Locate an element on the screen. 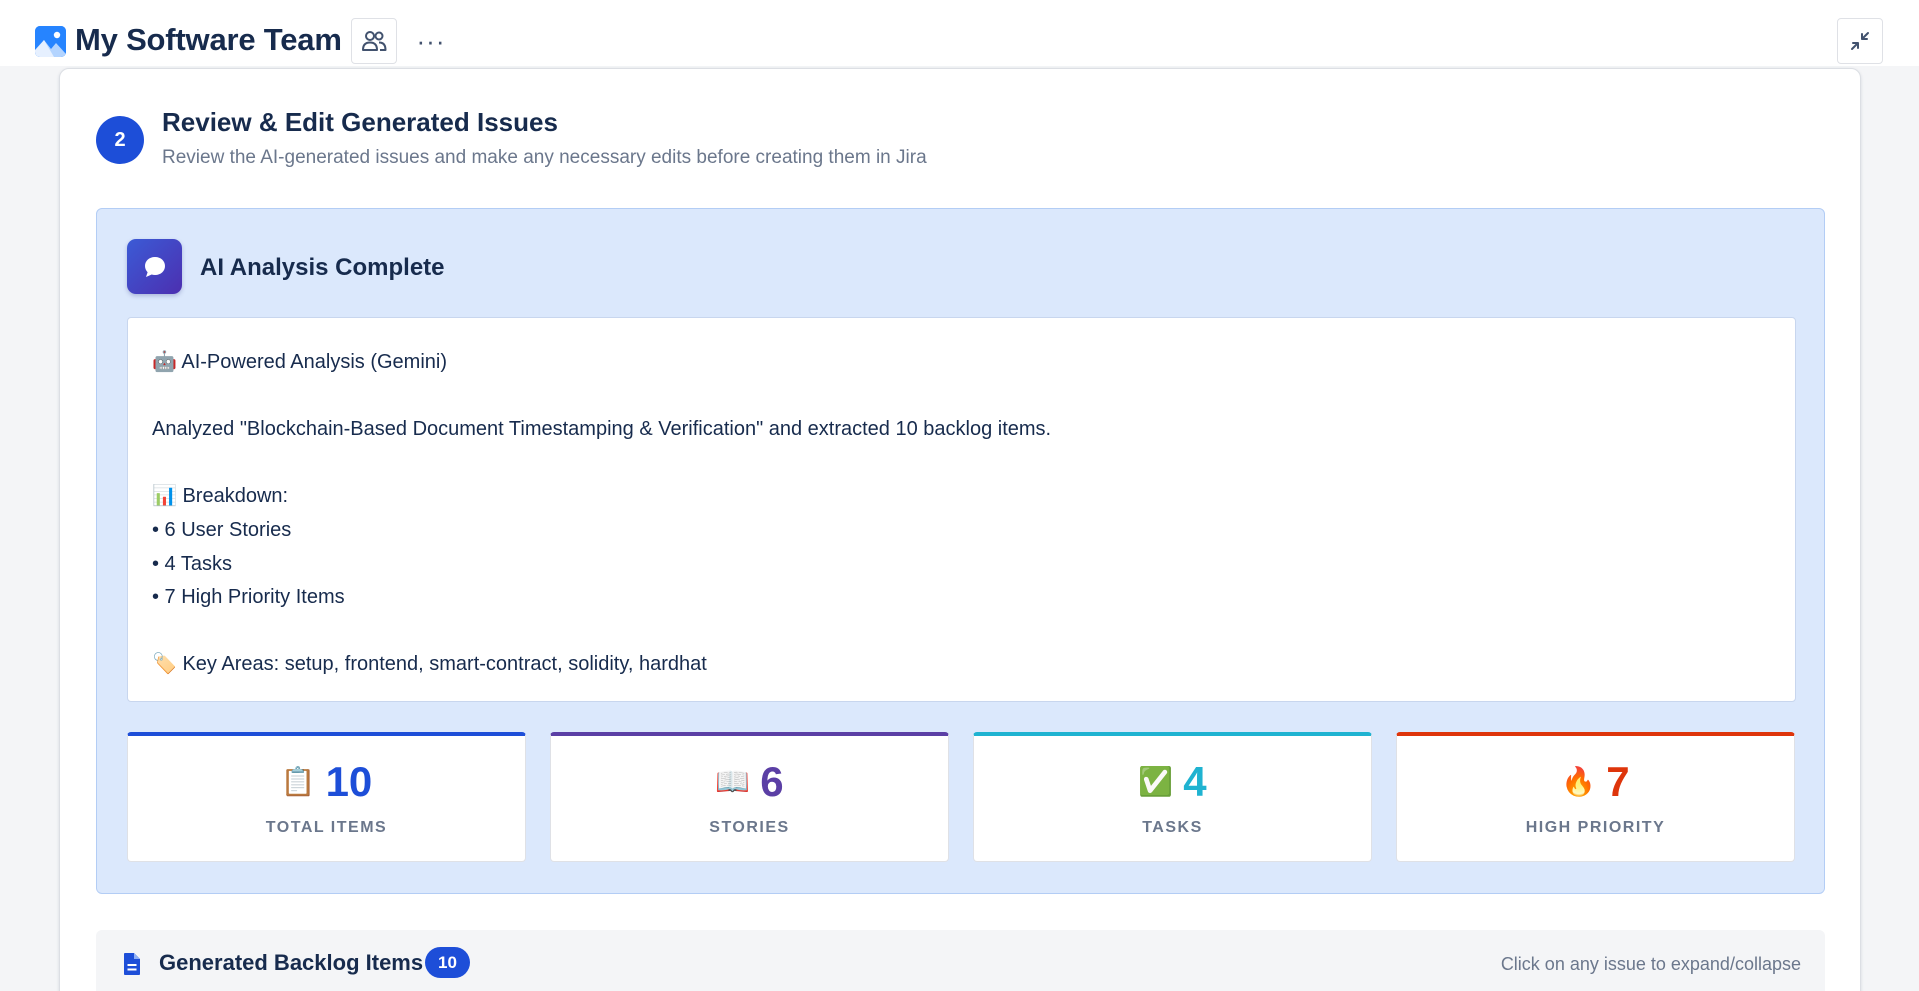 The image size is (1919, 991). clipboard-icon: 📋 is located at coordinates (298, 781).